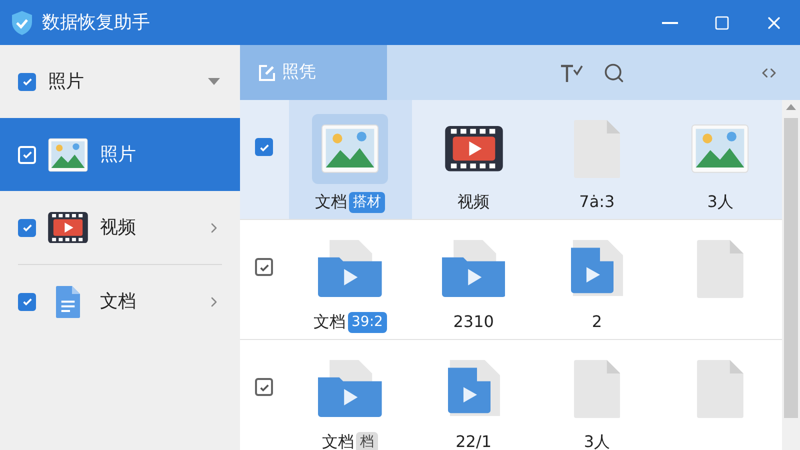  I want to click on file-tile: 文档 档, so click(350, 395).